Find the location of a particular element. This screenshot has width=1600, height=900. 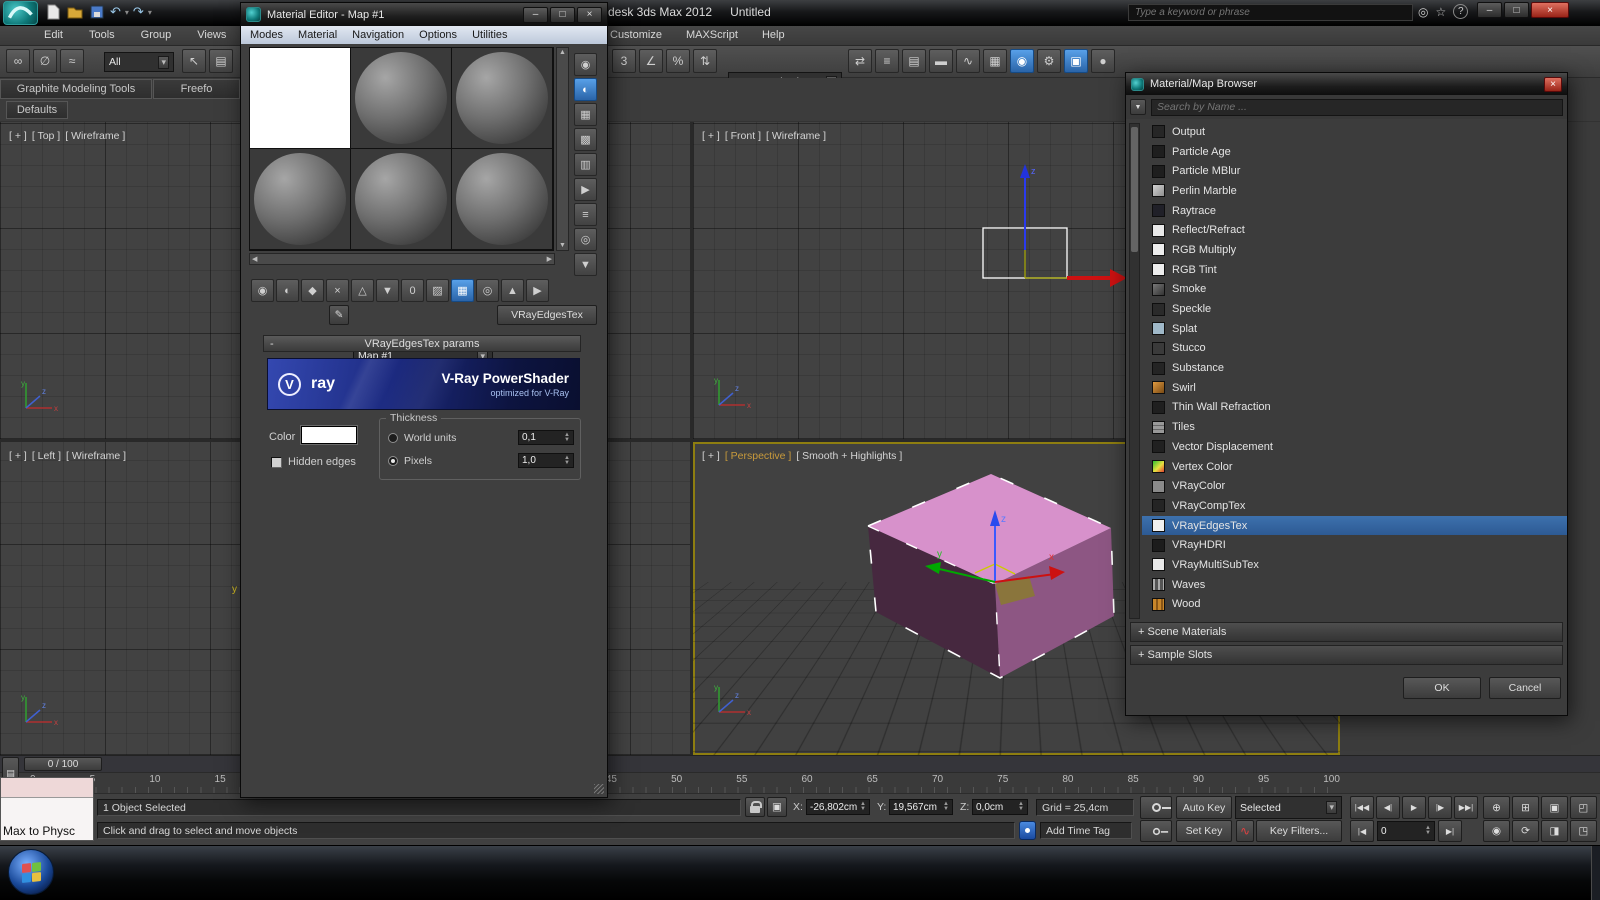

viewport-nav-button: ◳ is located at coordinates (1583, 831).